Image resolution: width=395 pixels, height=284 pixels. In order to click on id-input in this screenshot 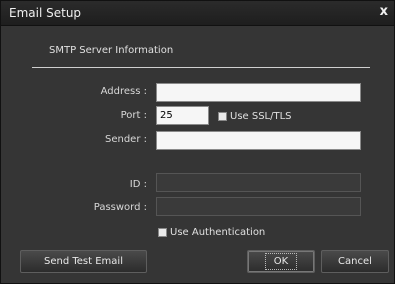, I will do `click(258, 182)`.